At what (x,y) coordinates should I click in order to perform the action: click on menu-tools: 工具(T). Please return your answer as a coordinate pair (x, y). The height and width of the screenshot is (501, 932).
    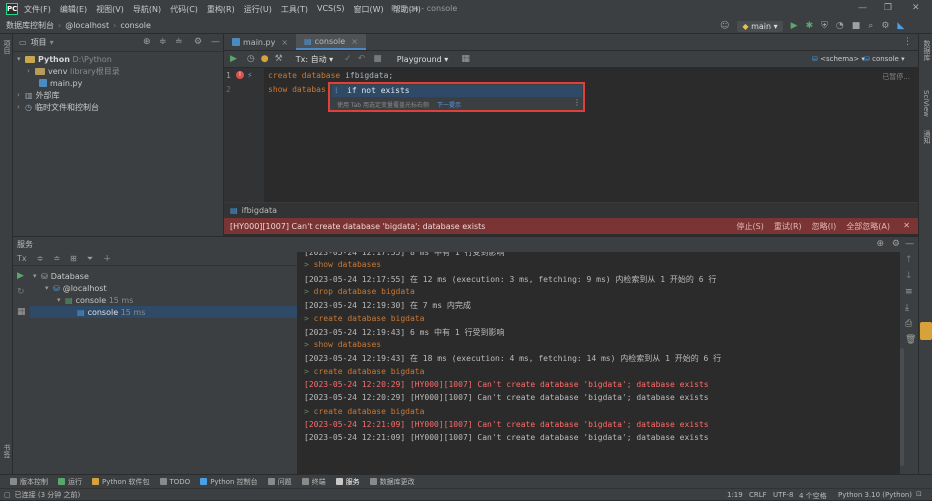
    Looking at the image, I should click on (294, 9).